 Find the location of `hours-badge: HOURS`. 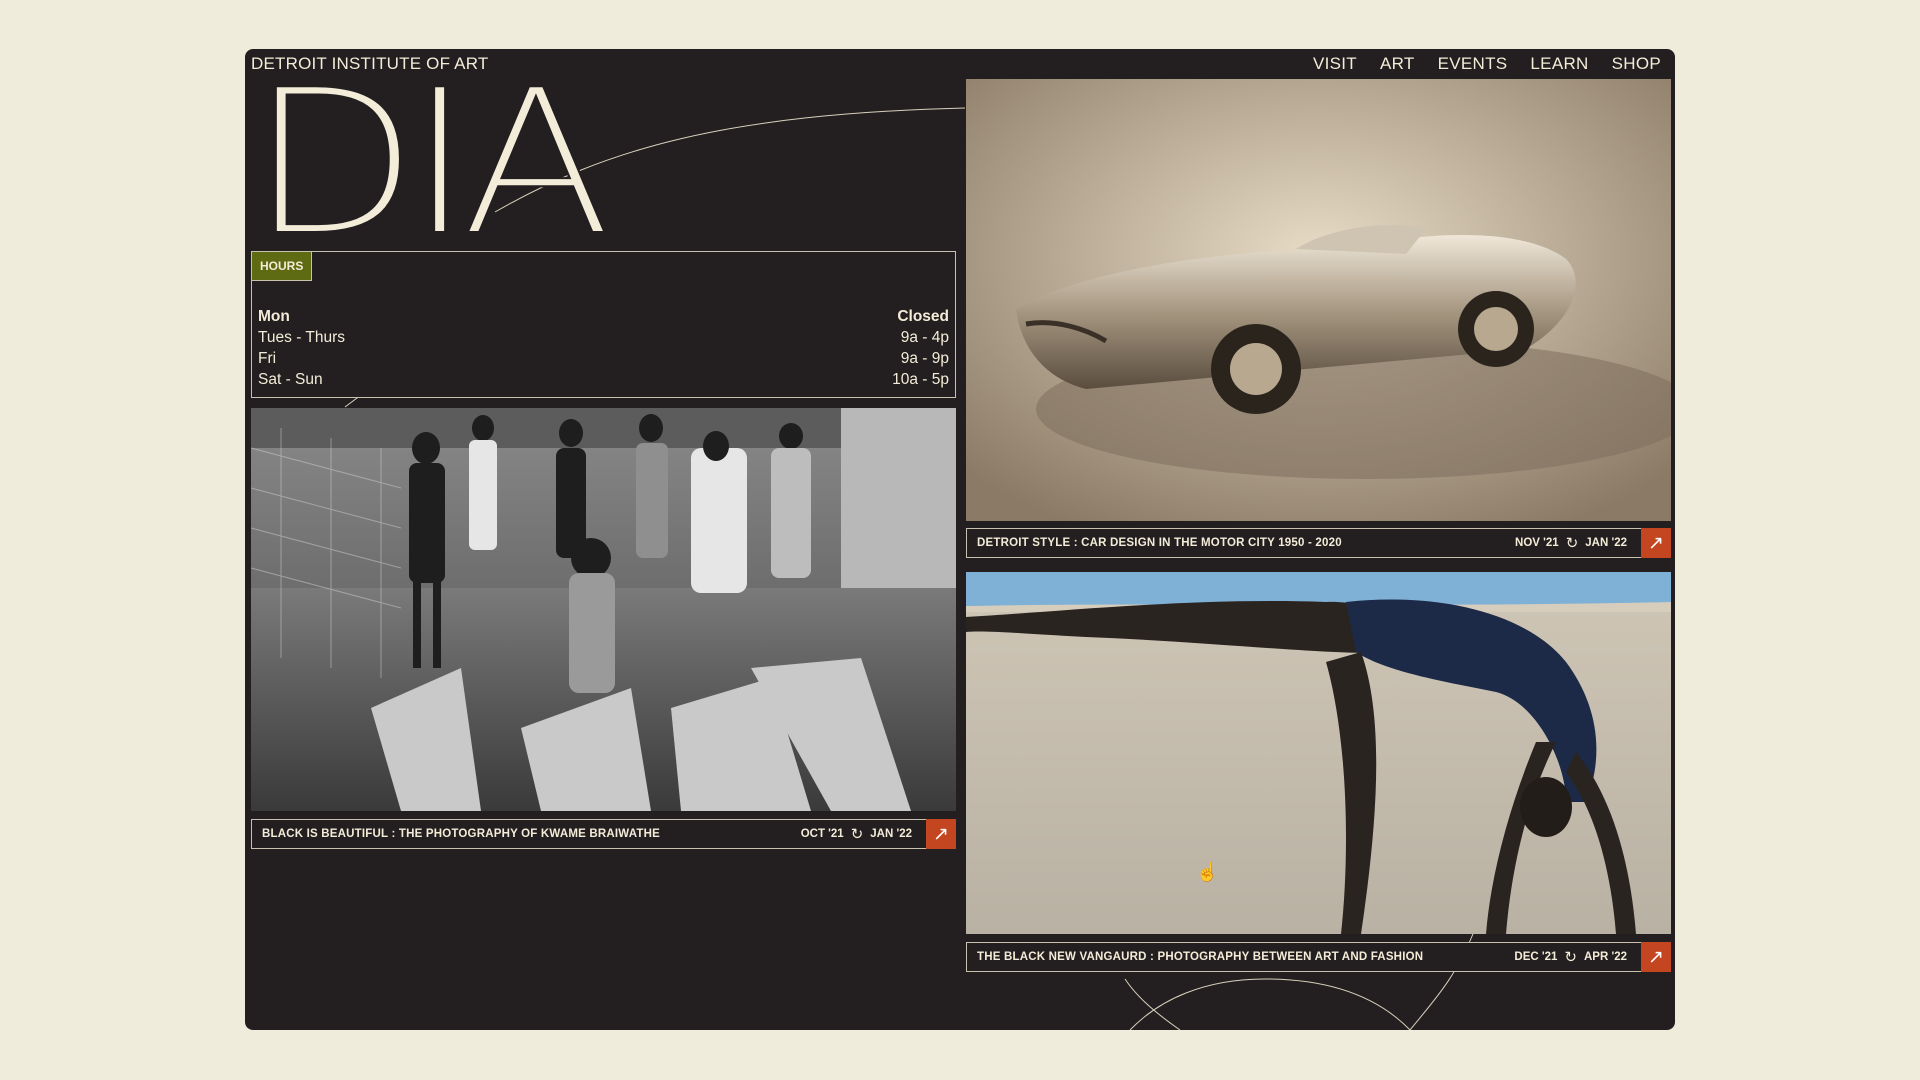

hours-badge: HOURS is located at coordinates (282, 266).